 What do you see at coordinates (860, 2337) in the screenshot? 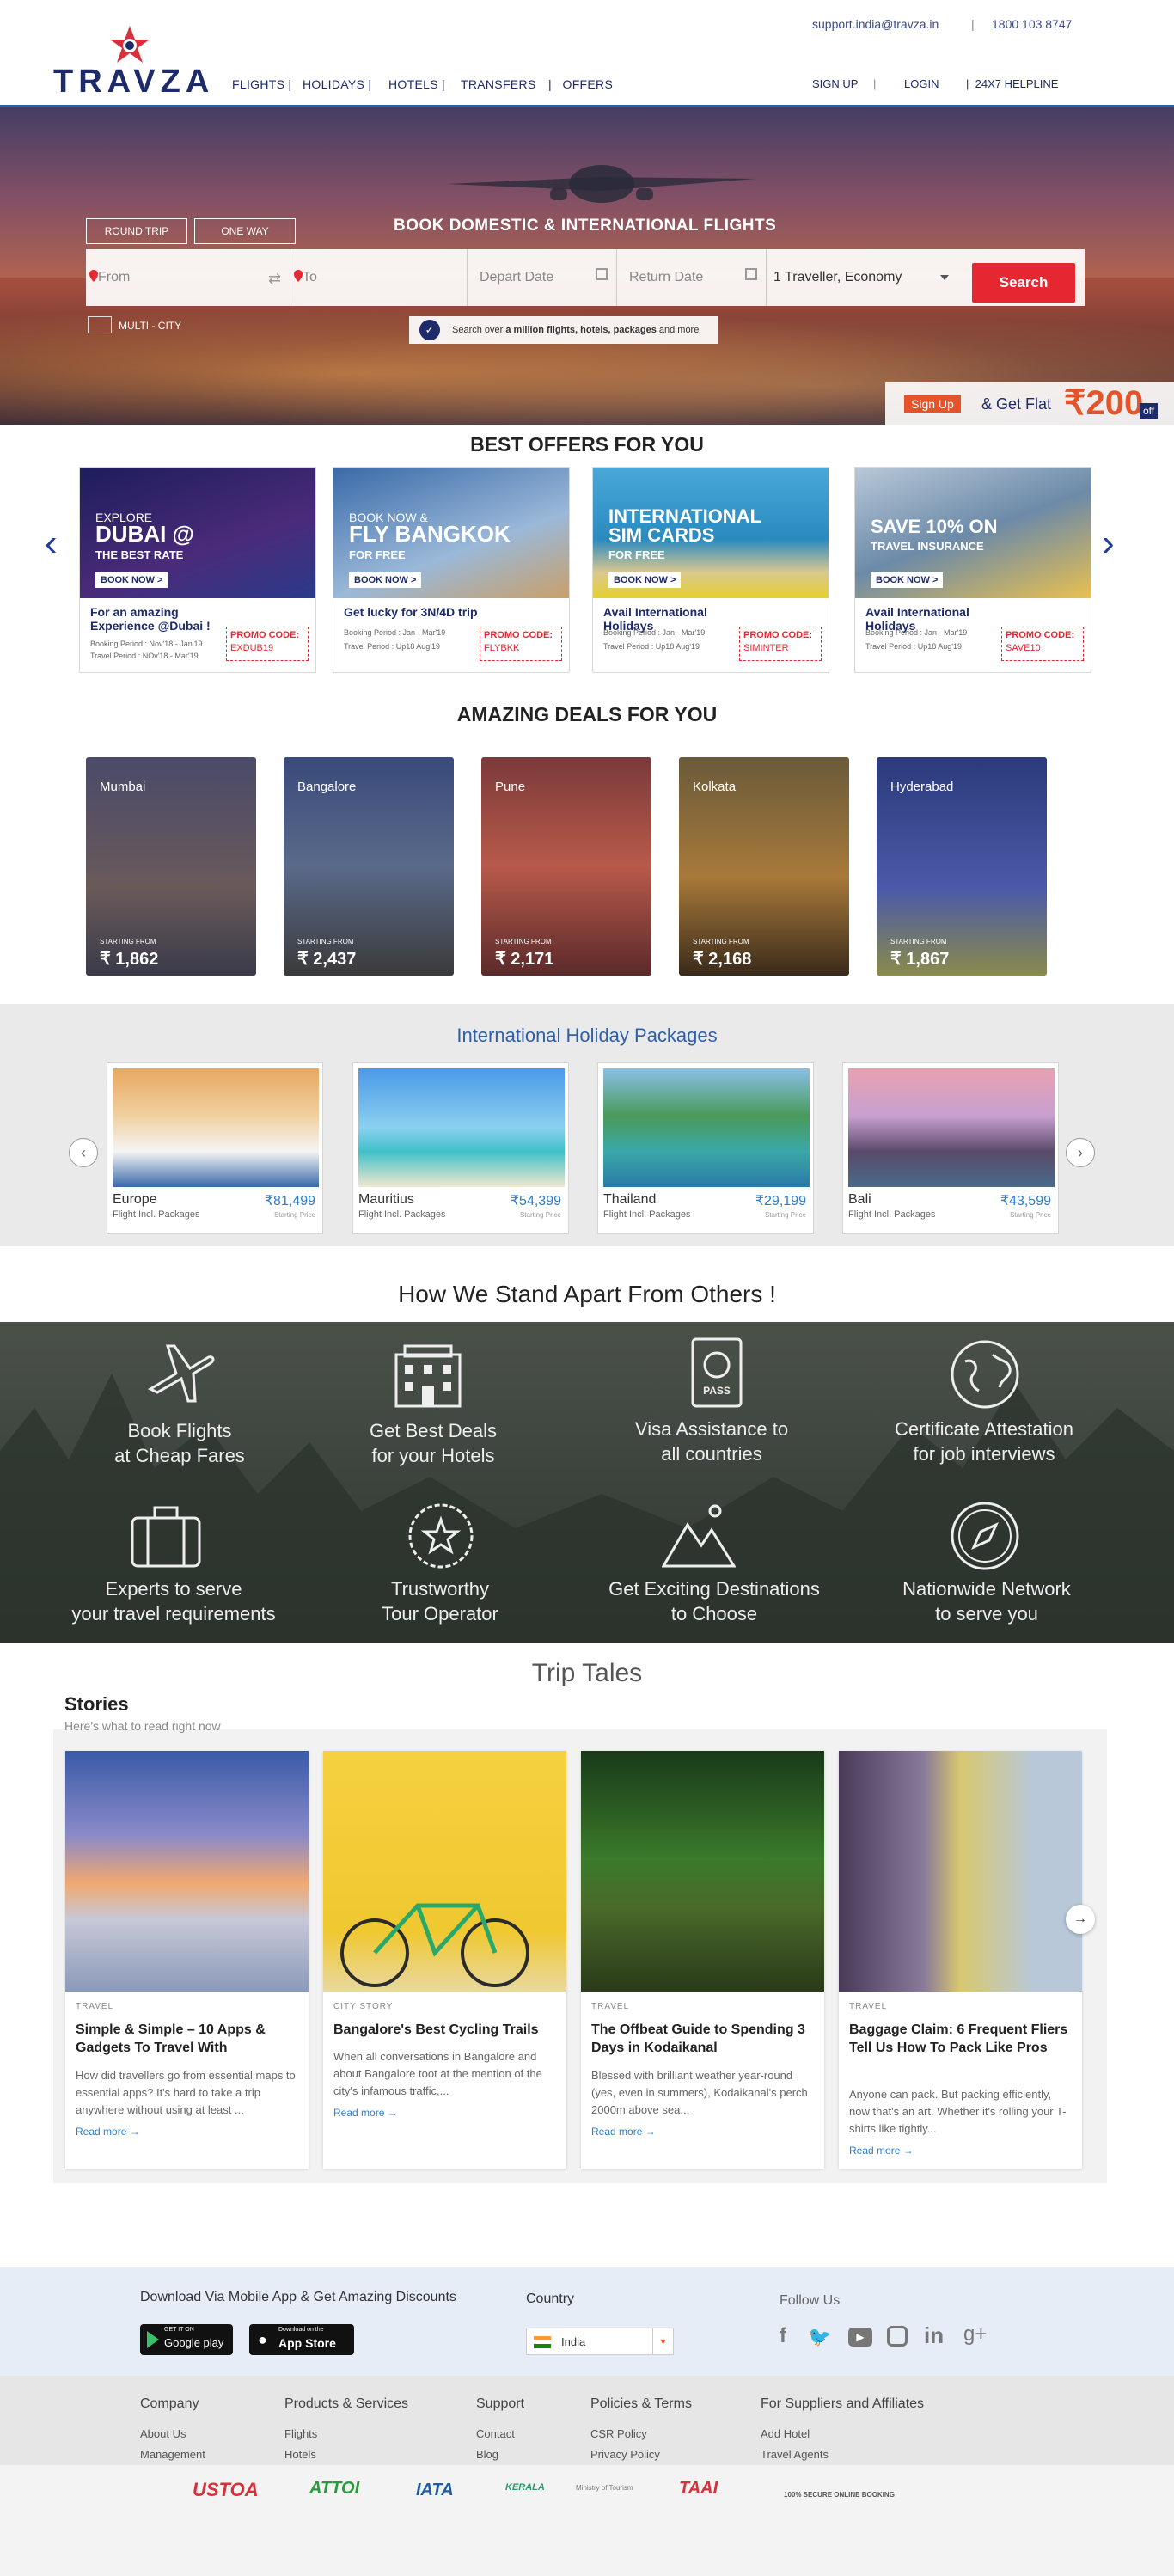
I see `youtube-icon: ▶` at bounding box center [860, 2337].